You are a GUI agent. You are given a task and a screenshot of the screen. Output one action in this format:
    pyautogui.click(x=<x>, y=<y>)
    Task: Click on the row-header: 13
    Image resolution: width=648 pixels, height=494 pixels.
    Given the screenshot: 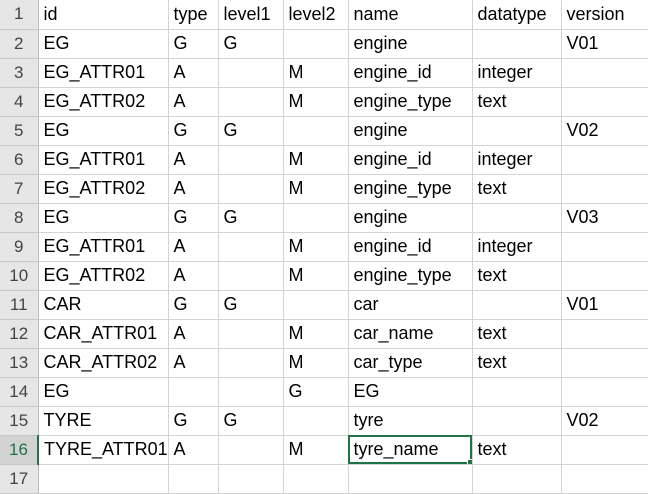 What is the action you would take?
    pyautogui.click(x=19, y=363)
    